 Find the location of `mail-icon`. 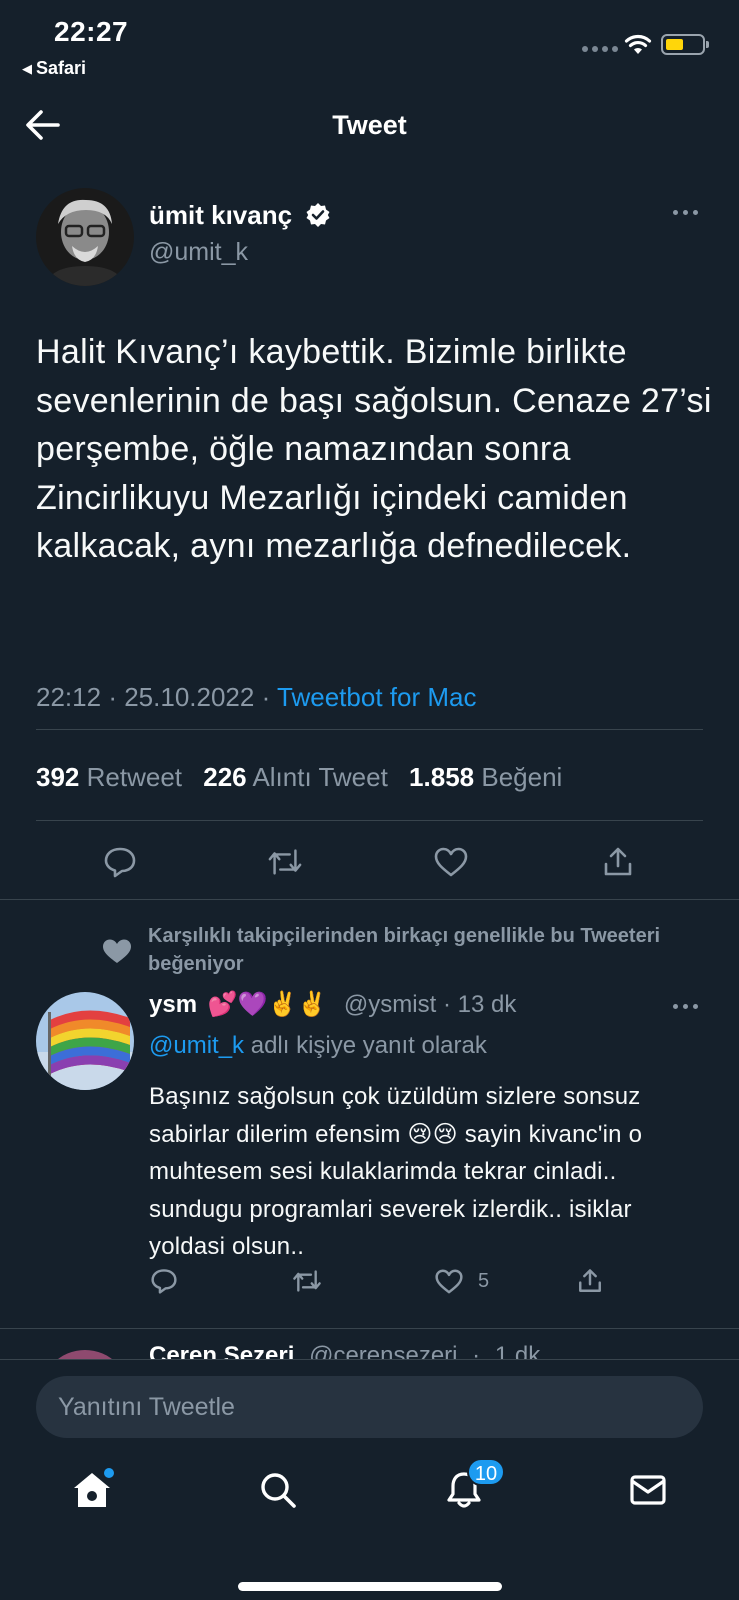

mail-icon is located at coordinates (648, 1490).